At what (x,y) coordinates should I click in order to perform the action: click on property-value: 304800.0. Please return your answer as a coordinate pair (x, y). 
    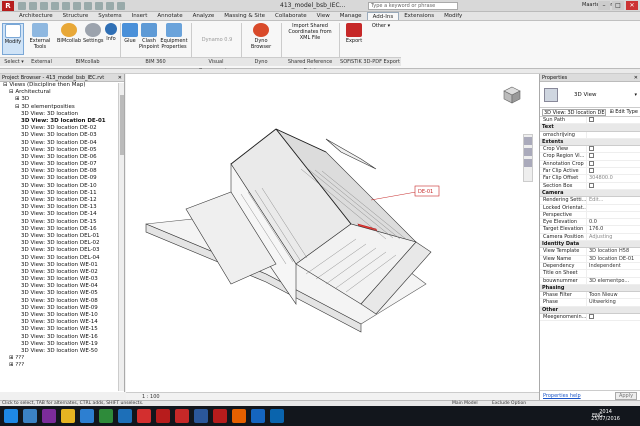
    Looking at the image, I should click on (613, 178).